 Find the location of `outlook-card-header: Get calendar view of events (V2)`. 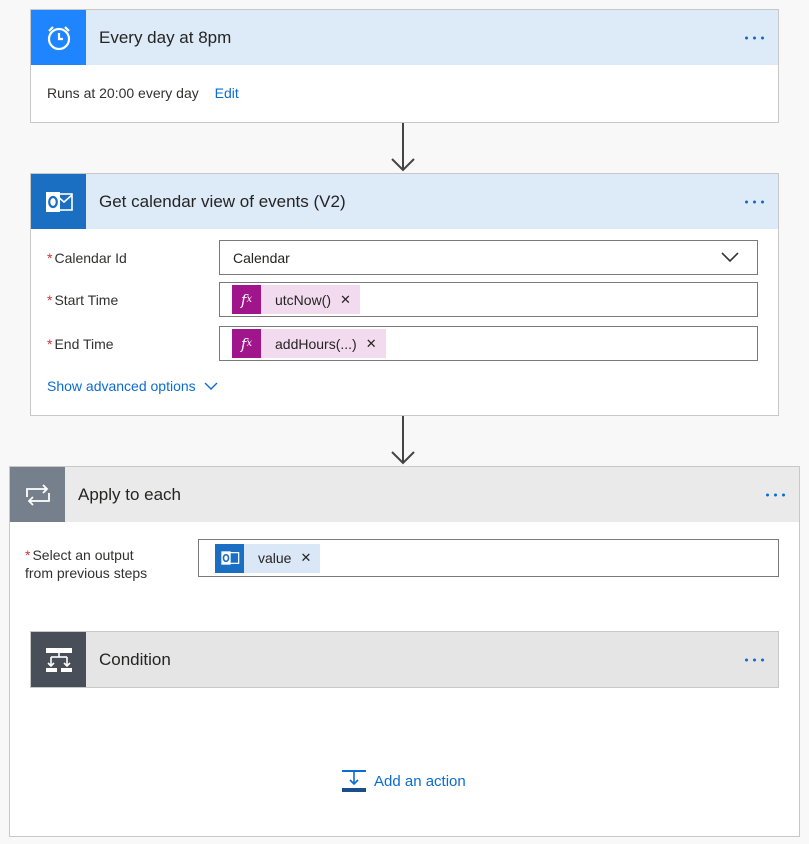

outlook-card-header: Get calendar view of events (V2) is located at coordinates (404, 201).